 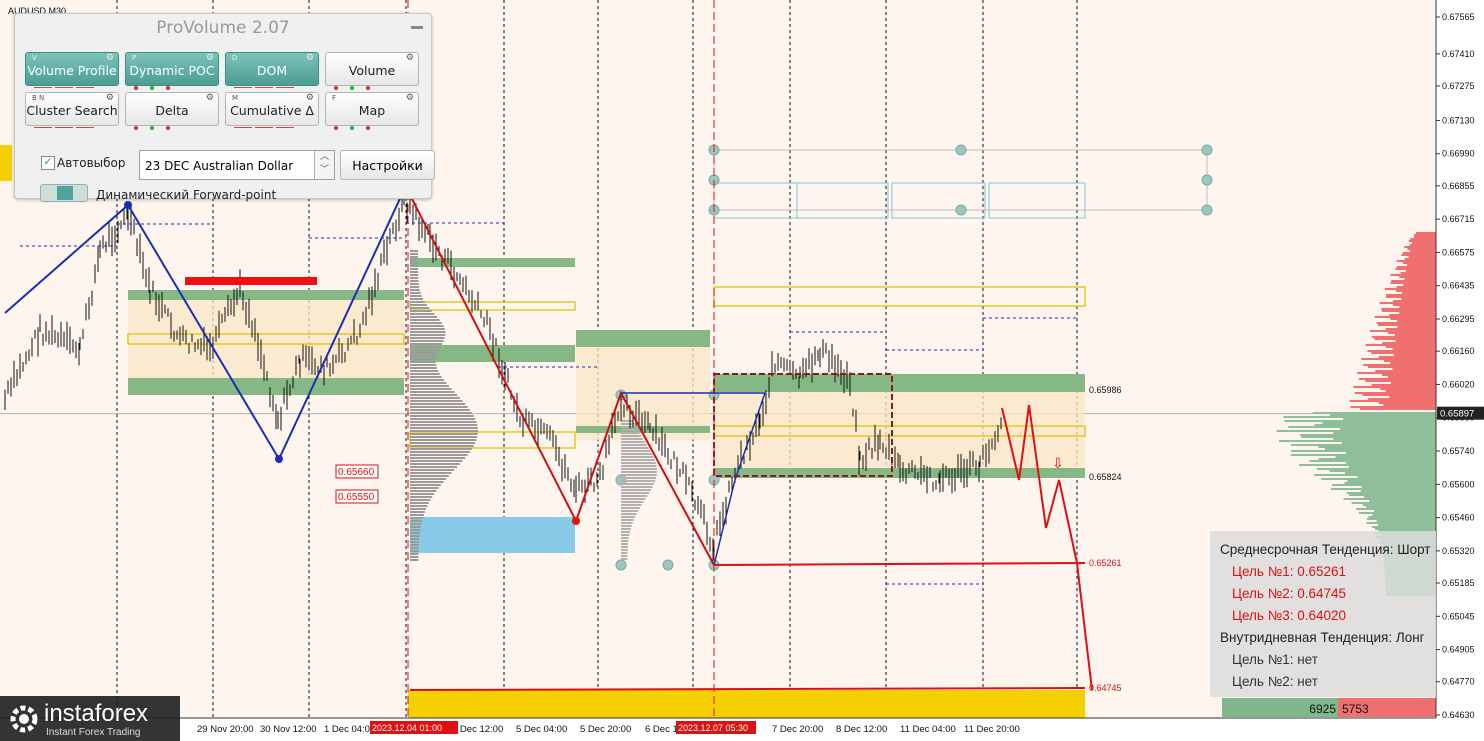 I want to click on time-tick-label: 7 Dec 20:00, so click(x=797, y=729).